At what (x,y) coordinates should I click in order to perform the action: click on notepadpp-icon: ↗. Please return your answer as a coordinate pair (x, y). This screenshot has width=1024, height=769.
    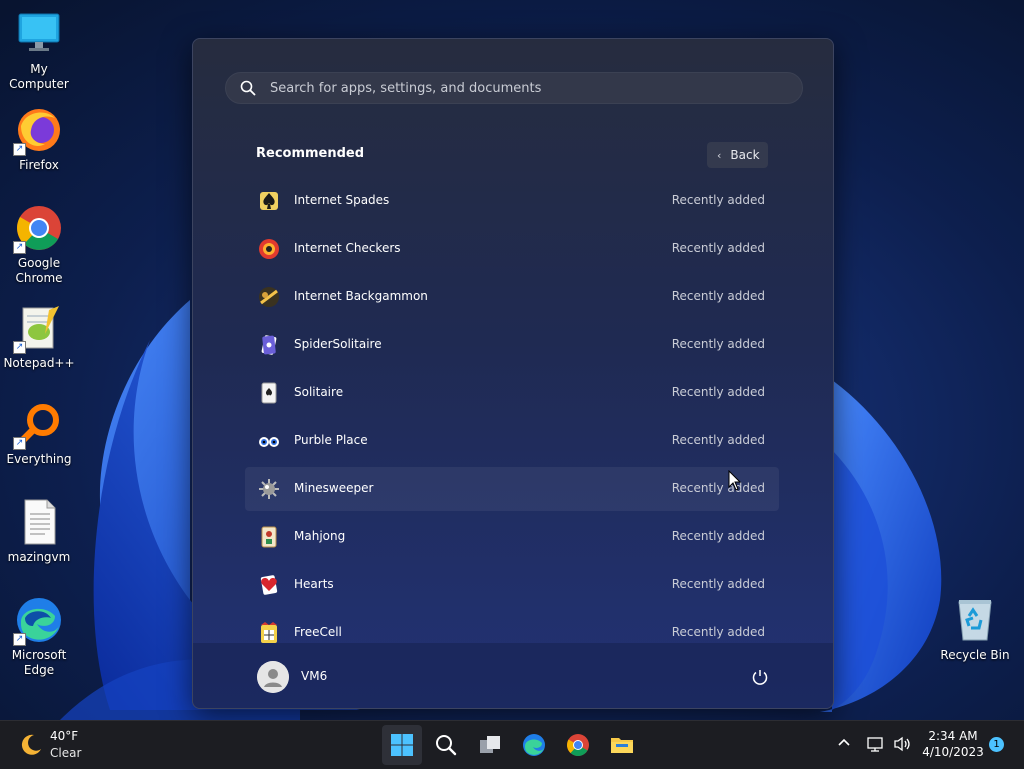
    Looking at the image, I should click on (38, 329).